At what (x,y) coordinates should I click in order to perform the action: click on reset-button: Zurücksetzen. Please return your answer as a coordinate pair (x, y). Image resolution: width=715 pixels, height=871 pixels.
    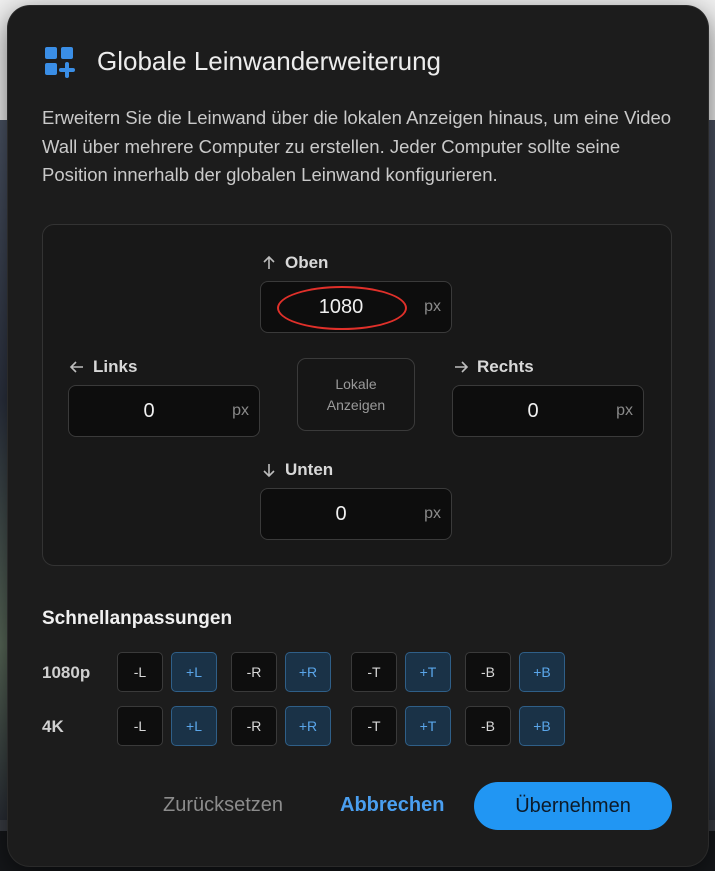
    Looking at the image, I should click on (223, 805).